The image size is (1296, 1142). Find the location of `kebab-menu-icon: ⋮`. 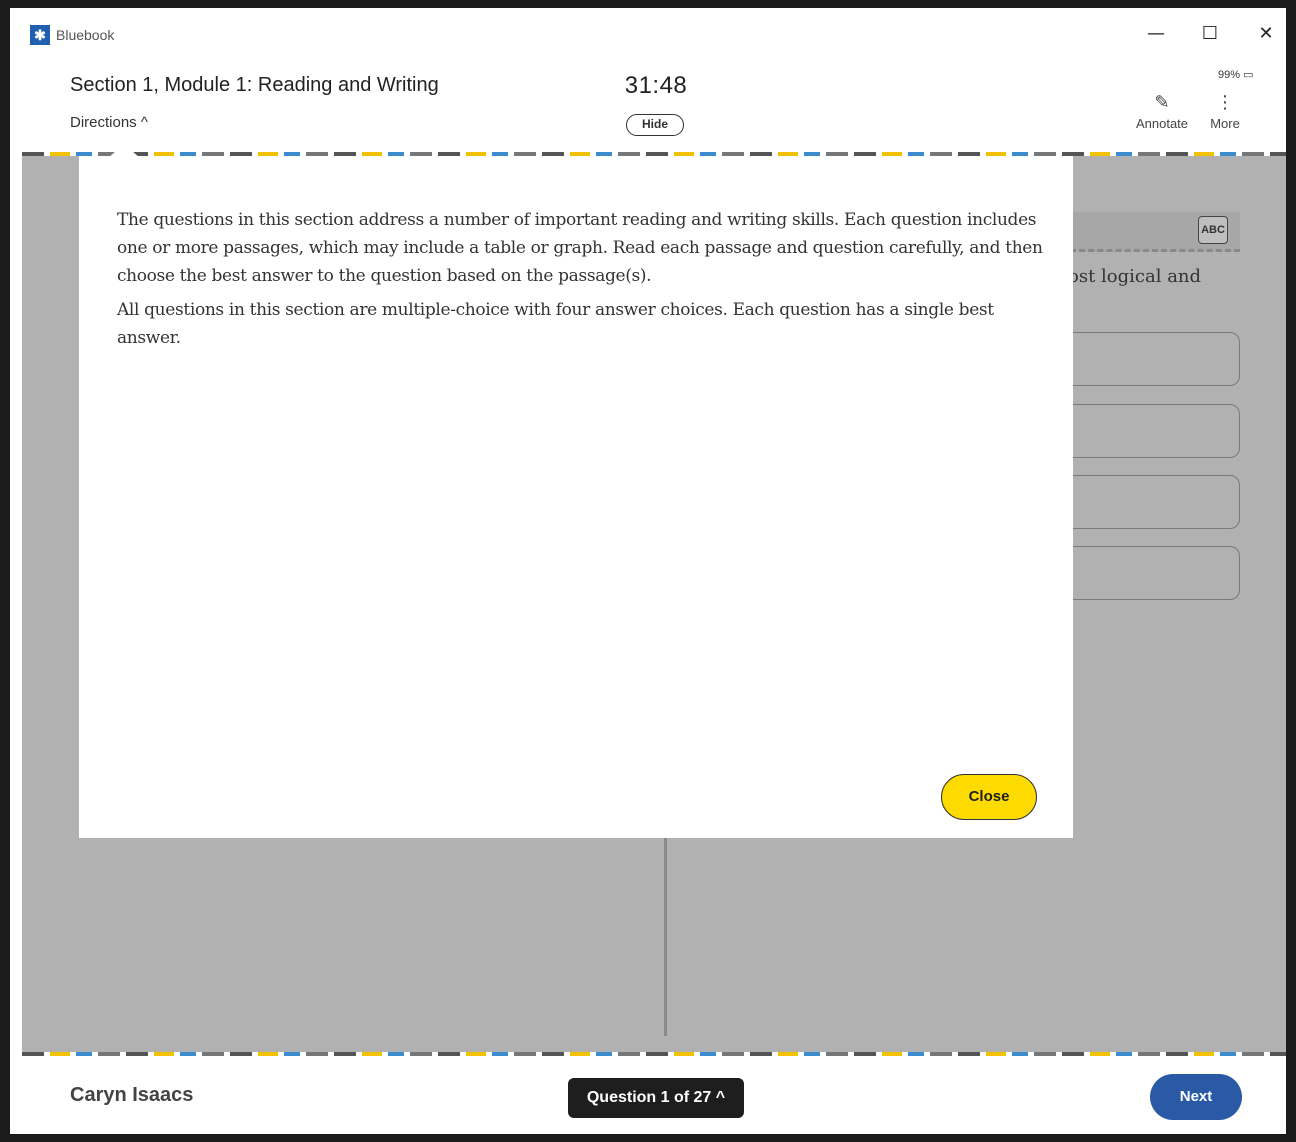

kebab-menu-icon: ⋮ is located at coordinates (1225, 102).